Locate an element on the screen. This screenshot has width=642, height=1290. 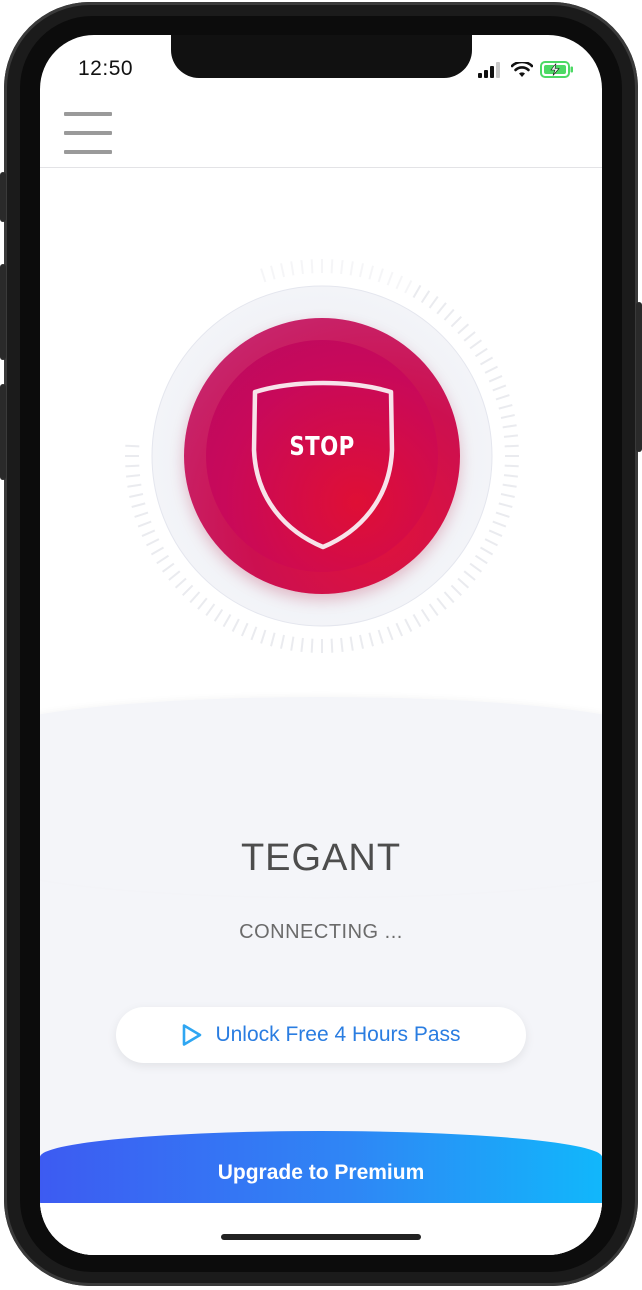
battery-charging-icon is located at coordinates (556, 69).